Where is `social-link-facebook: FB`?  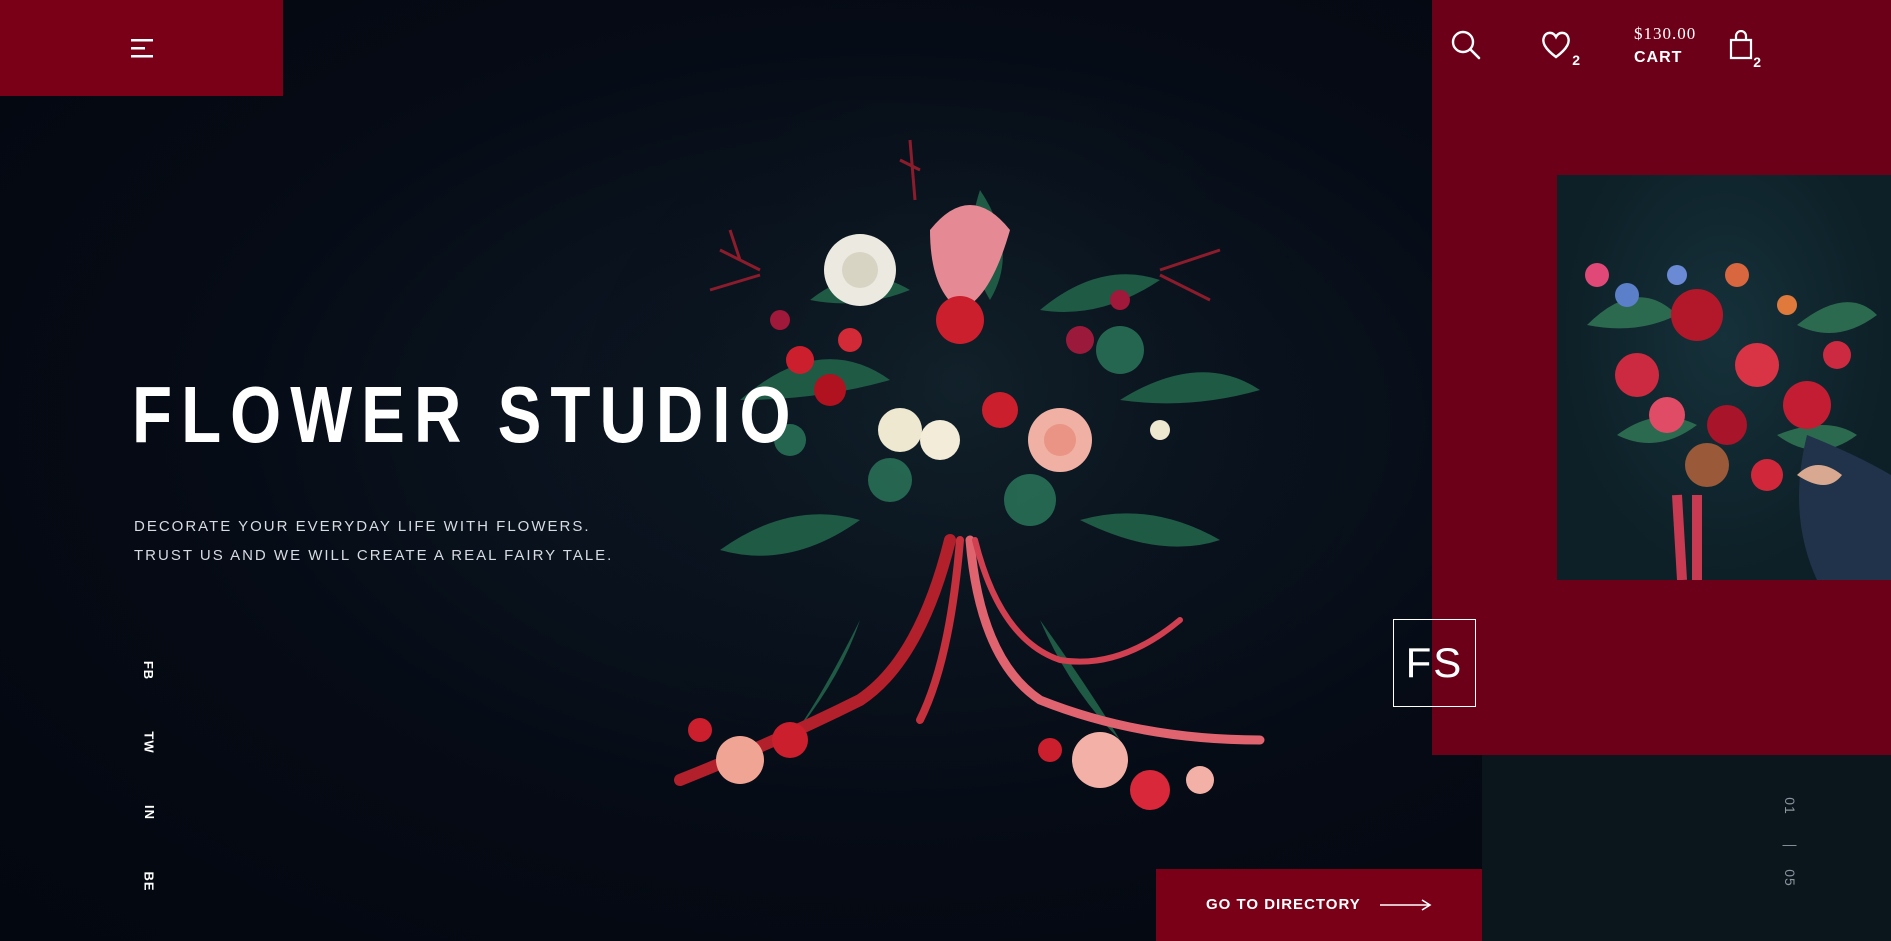
social-link-facebook: FB is located at coordinates (149, 670).